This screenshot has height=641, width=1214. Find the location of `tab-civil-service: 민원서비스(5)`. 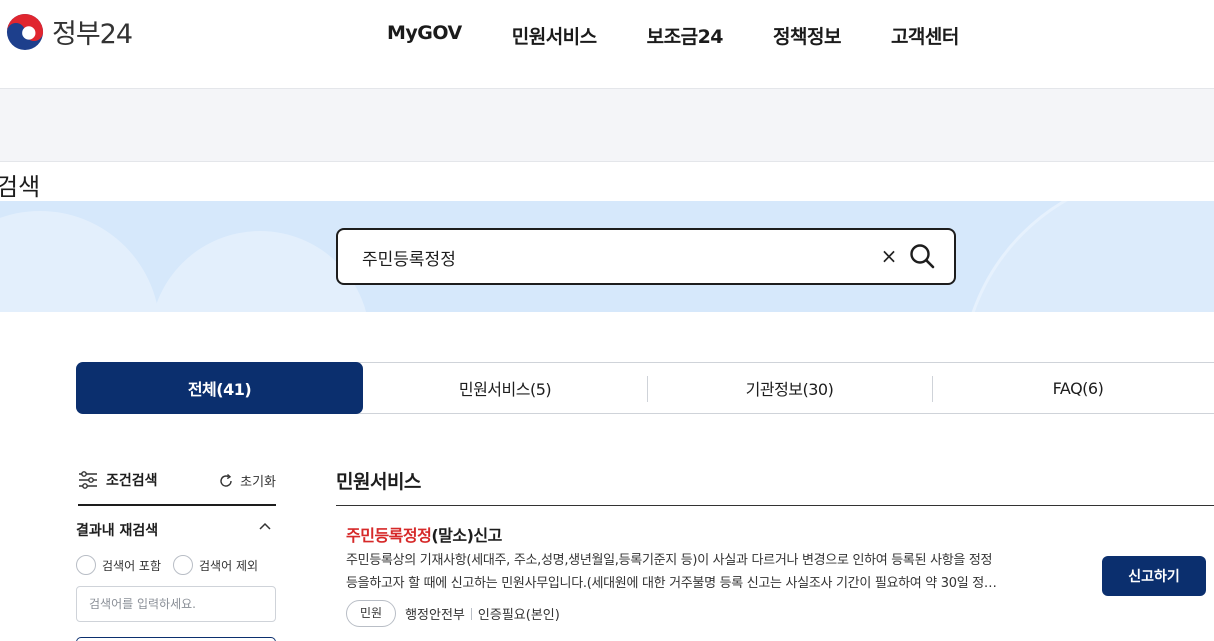

tab-civil-service: 민원서비스(5) is located at coordinates (505, 388).